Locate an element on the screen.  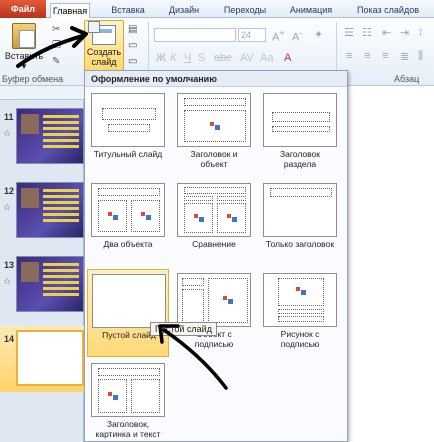
copy-icon: ❐ is located at coordinates (56, 45).